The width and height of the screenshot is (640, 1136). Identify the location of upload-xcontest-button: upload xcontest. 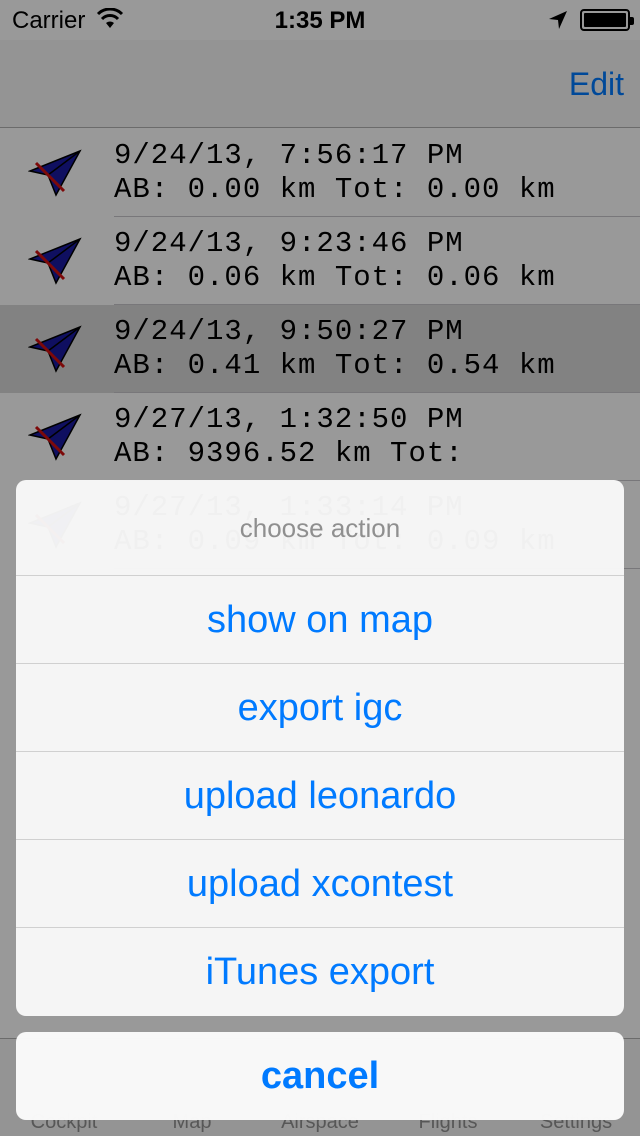
(320, 884).